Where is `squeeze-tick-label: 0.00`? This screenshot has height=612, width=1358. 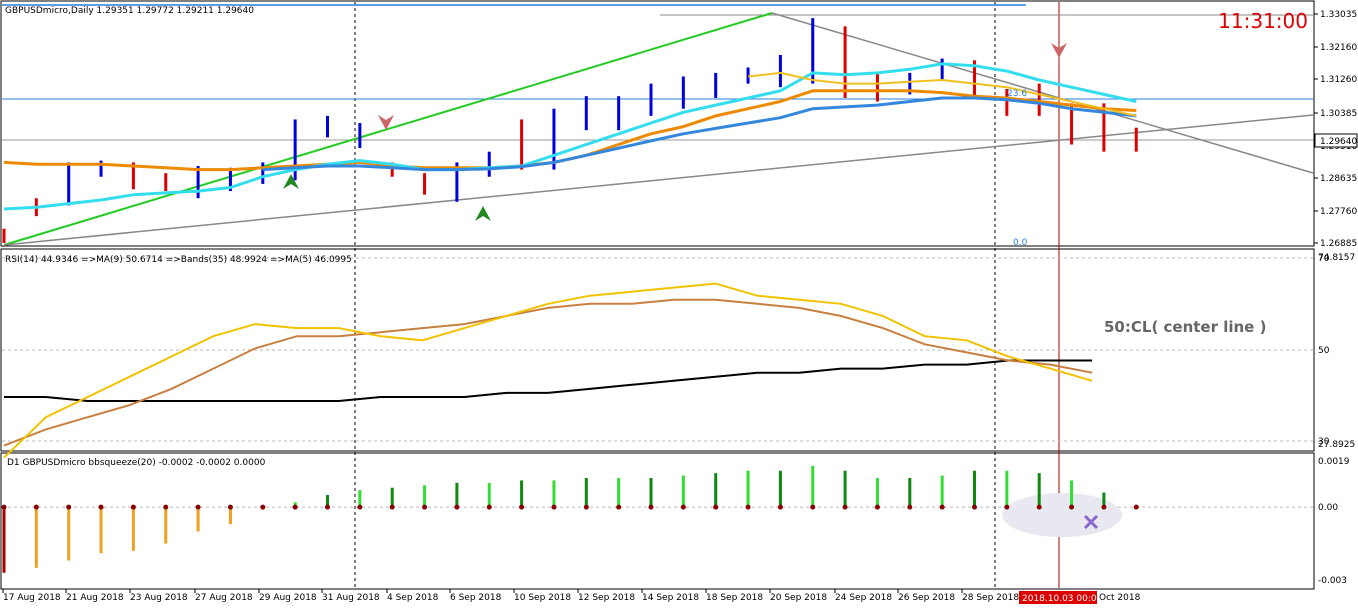
squeeze-tick-label: 0.00 is located at coordinates (1328, 508).